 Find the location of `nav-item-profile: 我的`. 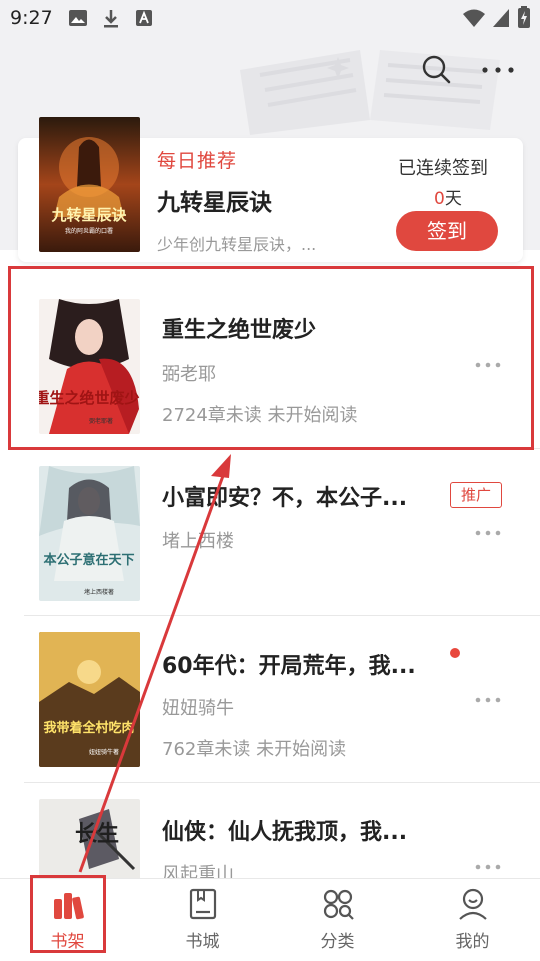

nav-item-profile: 我的 is located at coordinates (472, 920).